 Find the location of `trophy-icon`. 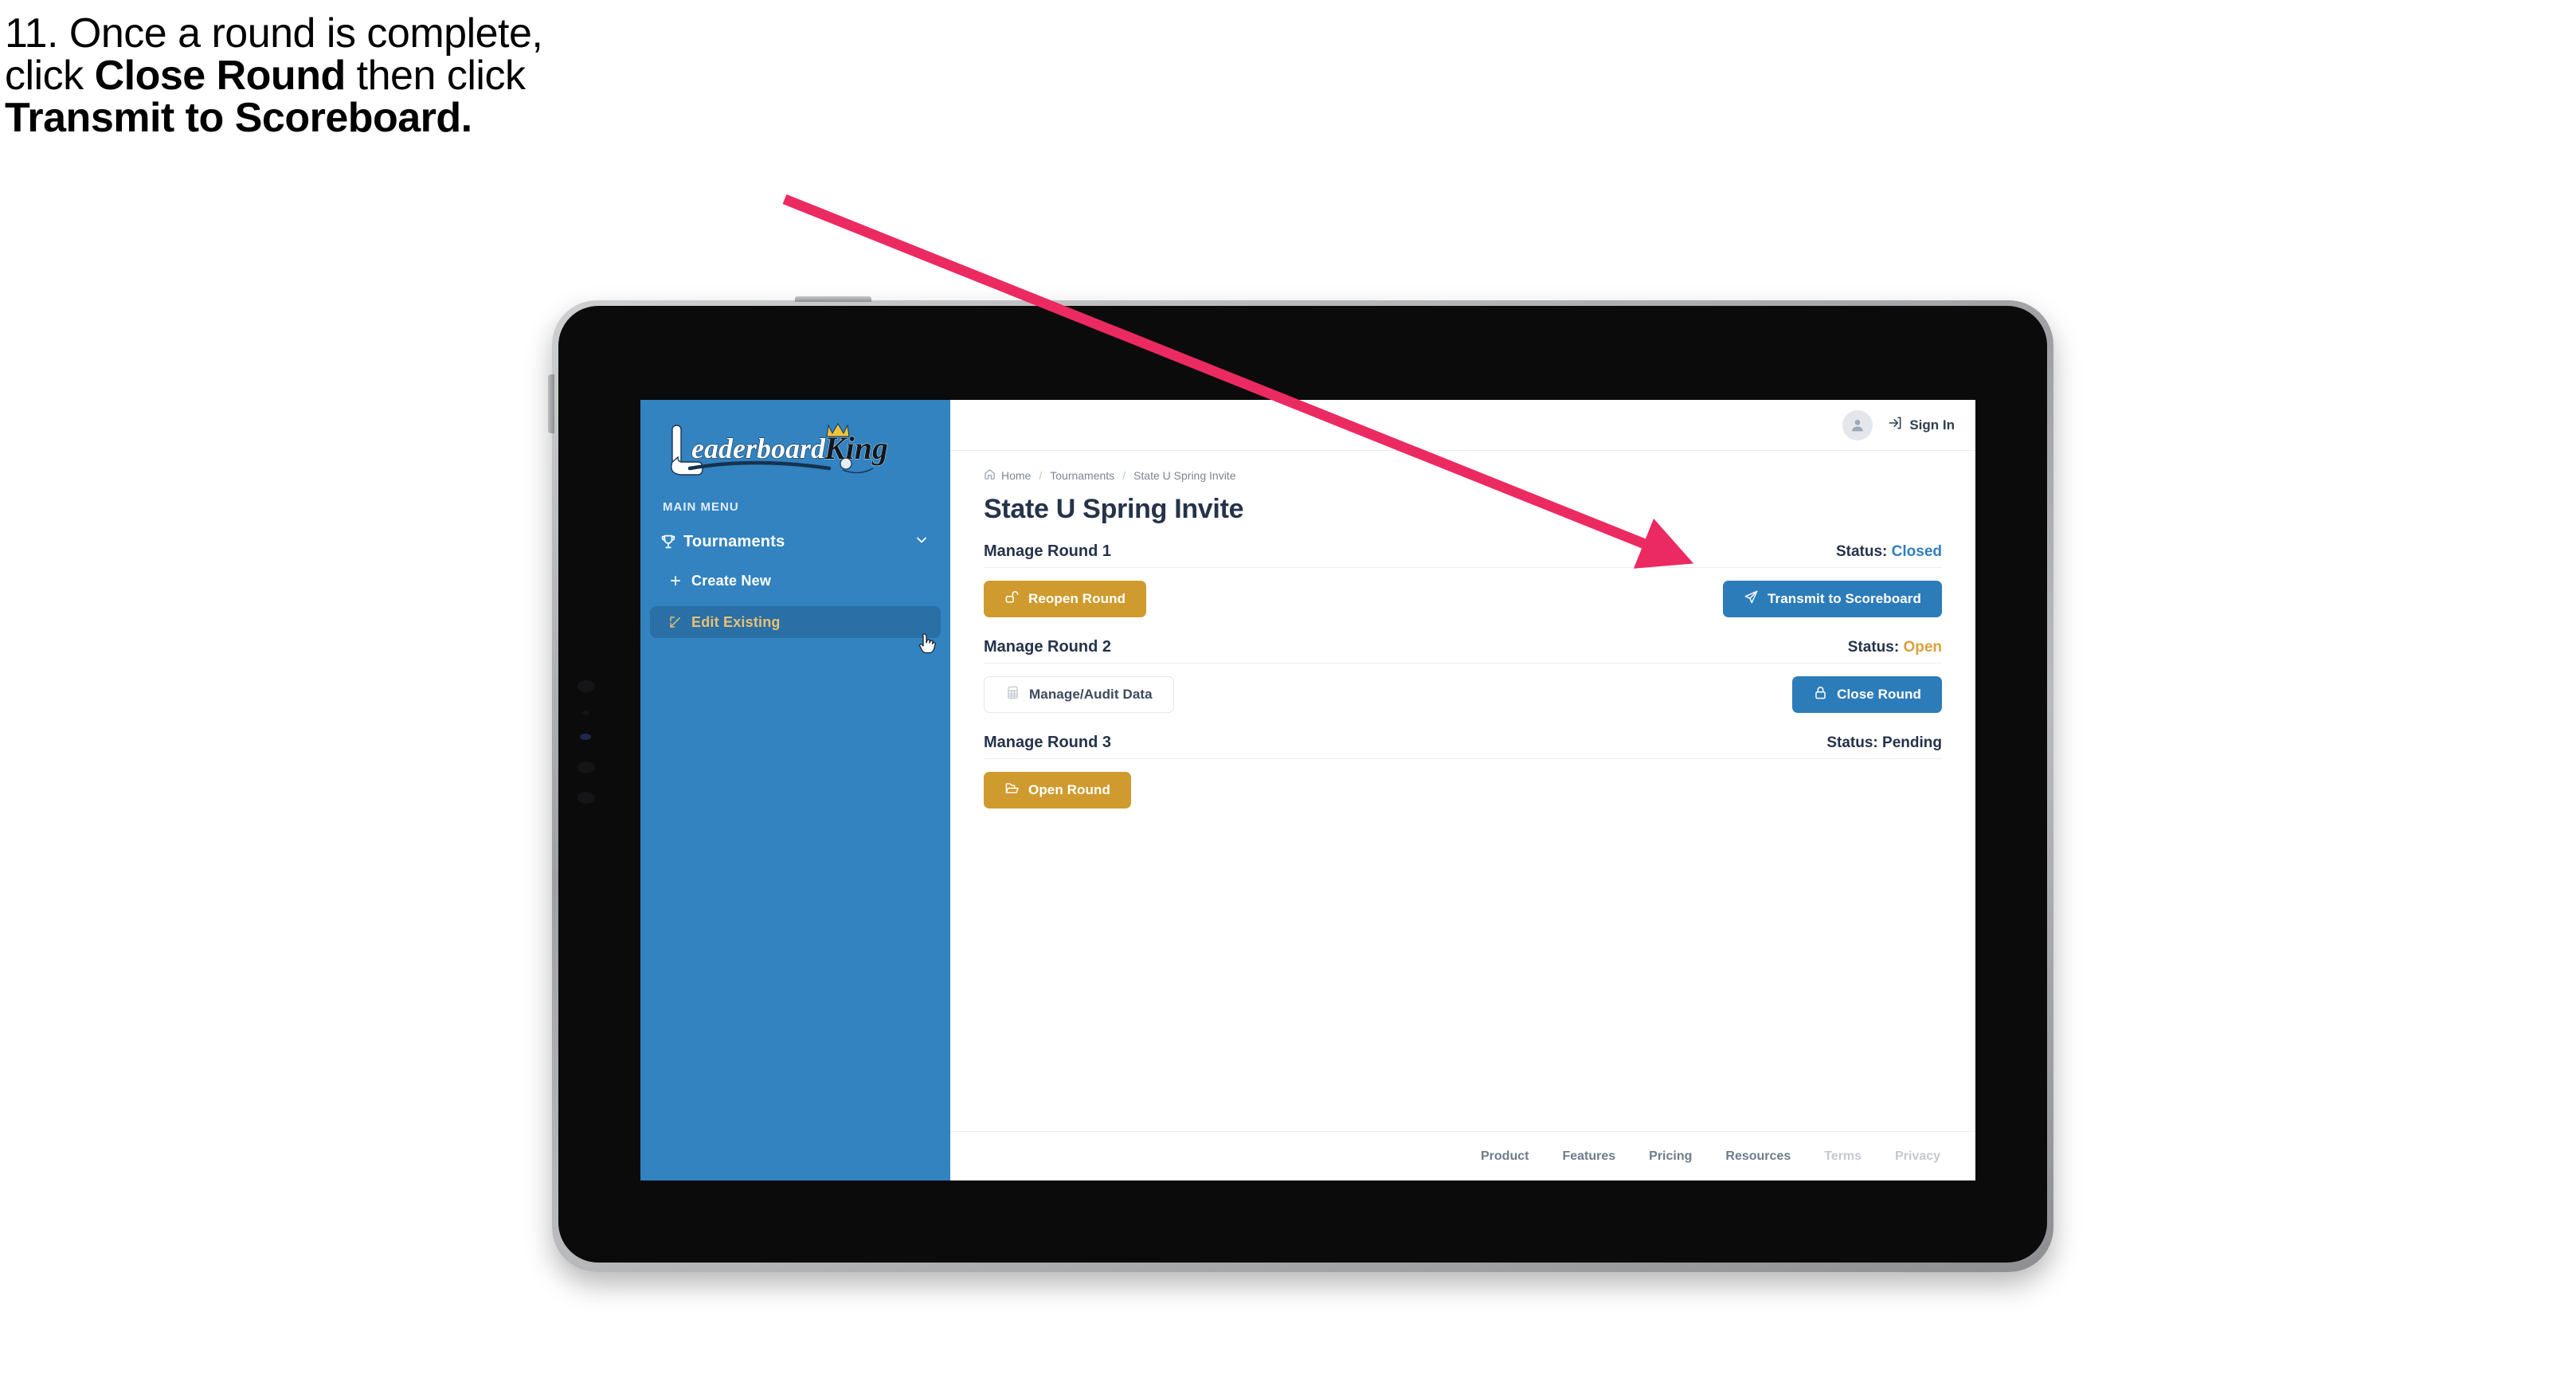

trophy-icon is located at coordinates (671, 541).